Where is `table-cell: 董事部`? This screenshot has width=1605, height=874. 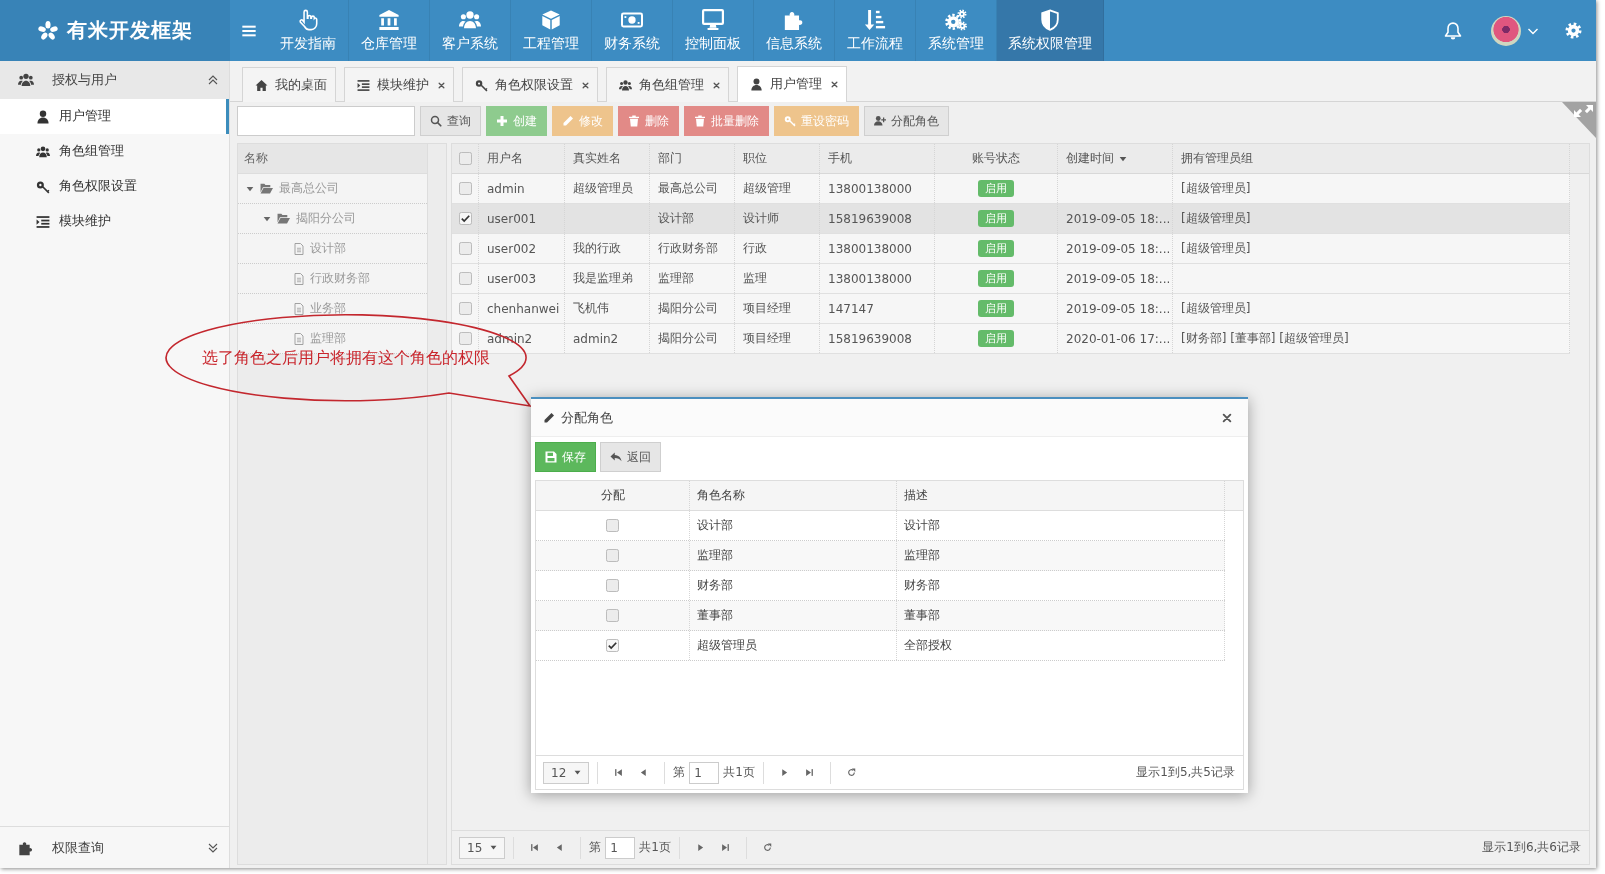
table-cell: 董事部 is located at coordinates (793, 615).